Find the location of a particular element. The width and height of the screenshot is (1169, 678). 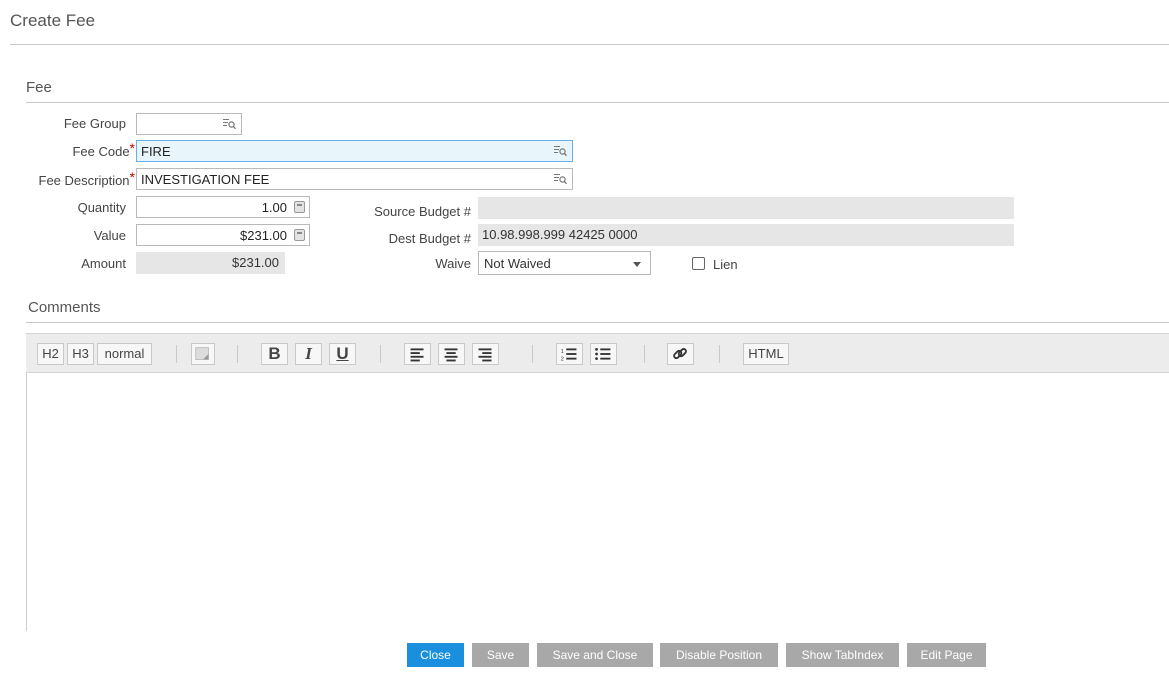

waive-select: Not Waived is located at coordinates (564, 263).